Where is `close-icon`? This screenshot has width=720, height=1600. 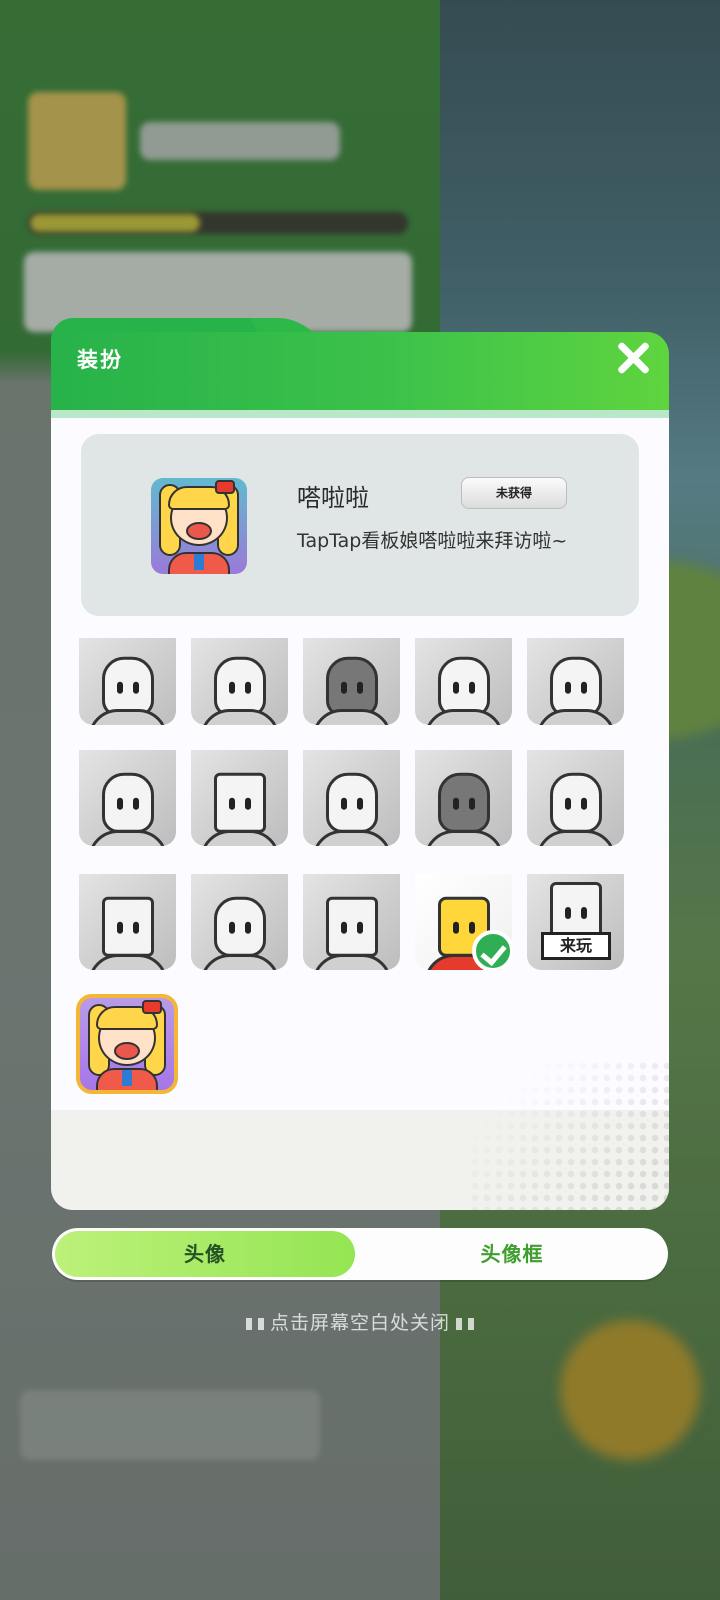 close-icon is located at coordinates (633, 358).